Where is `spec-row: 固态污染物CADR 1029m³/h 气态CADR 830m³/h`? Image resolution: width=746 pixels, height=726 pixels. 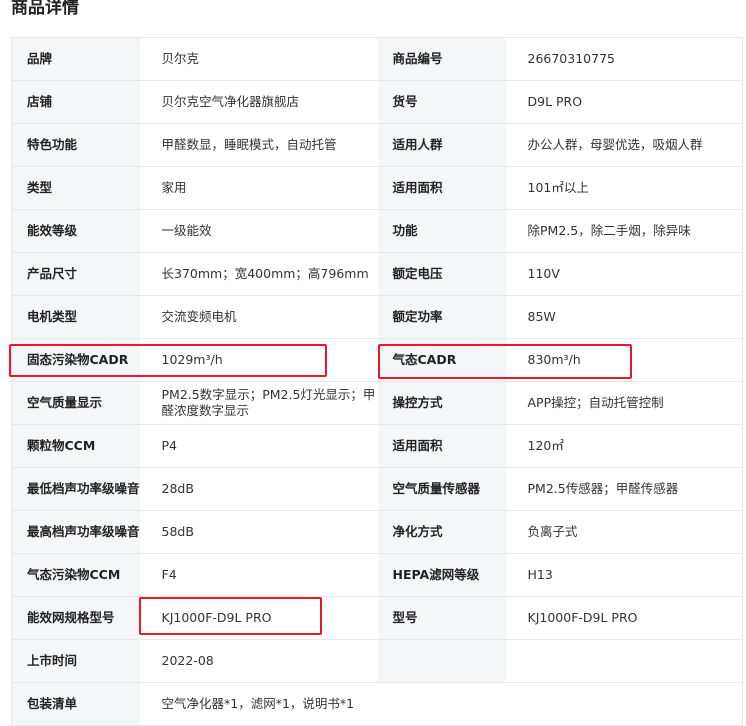 spec-row: 固态污染物CADR 1029m³/h 气态CADR 830m³/h is located at coordinates (377, 360).